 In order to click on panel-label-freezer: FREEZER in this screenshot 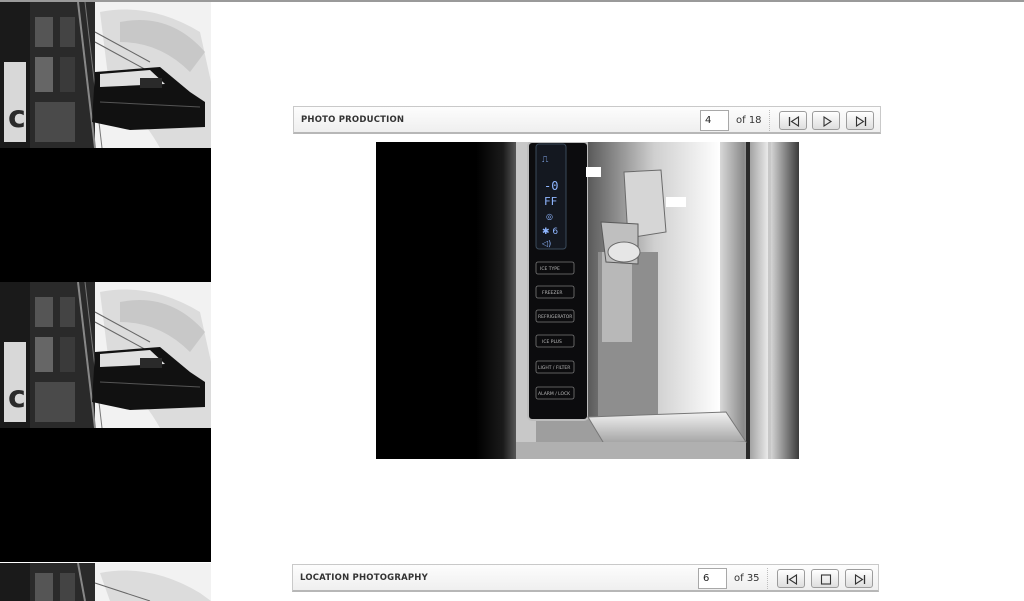, I will do `click(552, 293)`.